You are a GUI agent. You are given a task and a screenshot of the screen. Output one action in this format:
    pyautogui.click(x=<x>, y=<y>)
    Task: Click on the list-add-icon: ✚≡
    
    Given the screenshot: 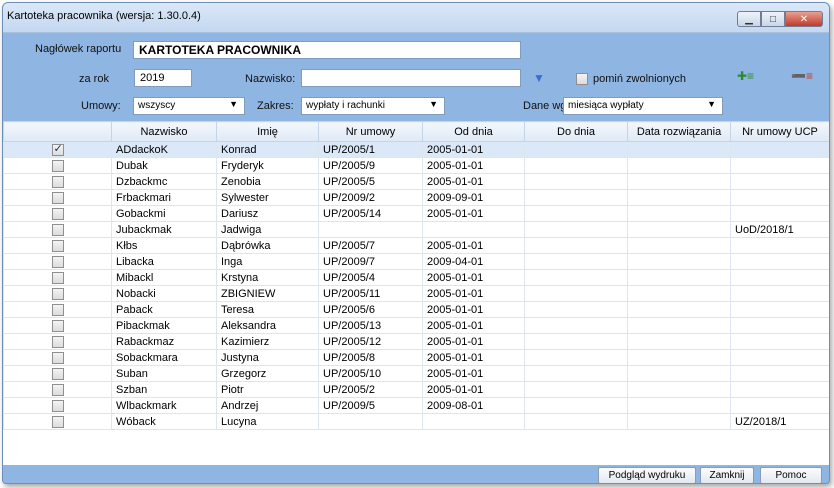 What is the action you would take?
    pyautogui.click(x=745, y=76)
    